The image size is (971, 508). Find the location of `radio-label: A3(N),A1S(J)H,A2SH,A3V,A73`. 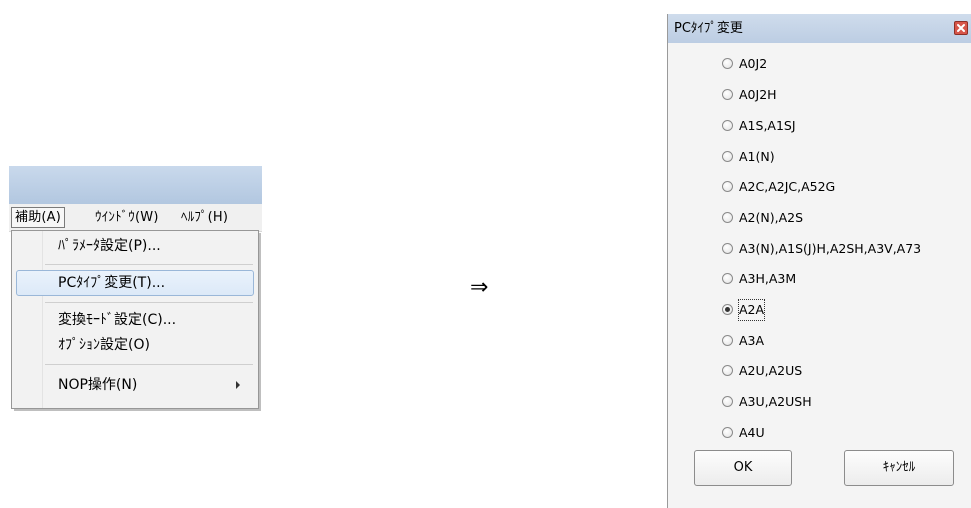

radio-label: A3(N),A1S(J)H,A2SH,A3V,A73 is located at coordinates (830, 248).